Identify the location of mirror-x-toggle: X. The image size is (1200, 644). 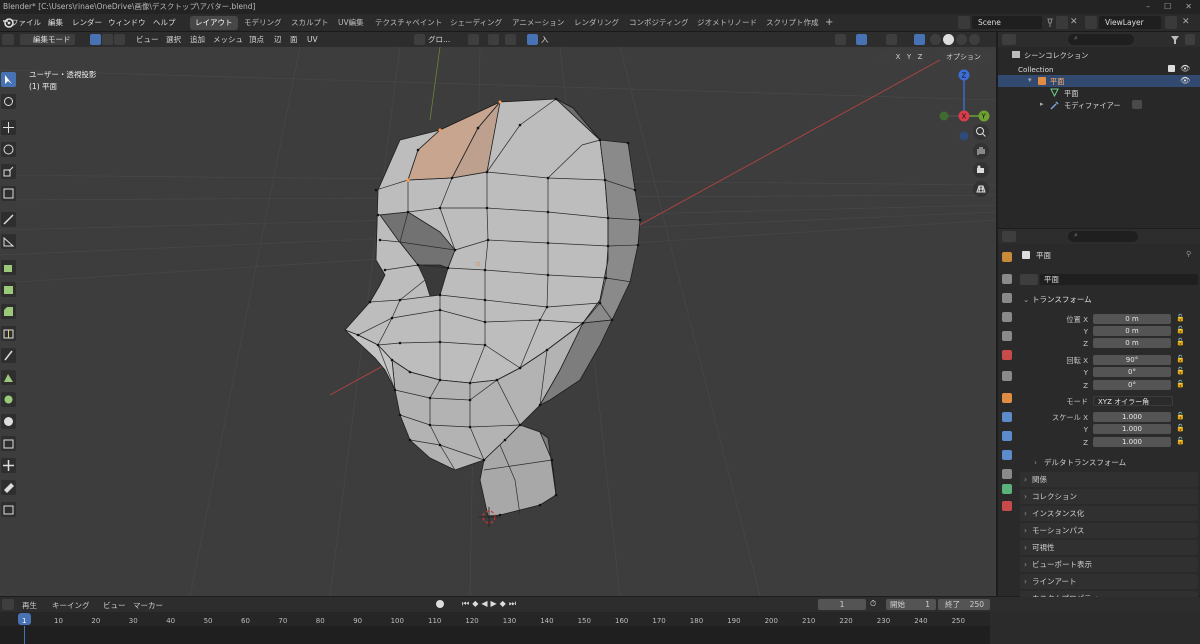
(898, 57).